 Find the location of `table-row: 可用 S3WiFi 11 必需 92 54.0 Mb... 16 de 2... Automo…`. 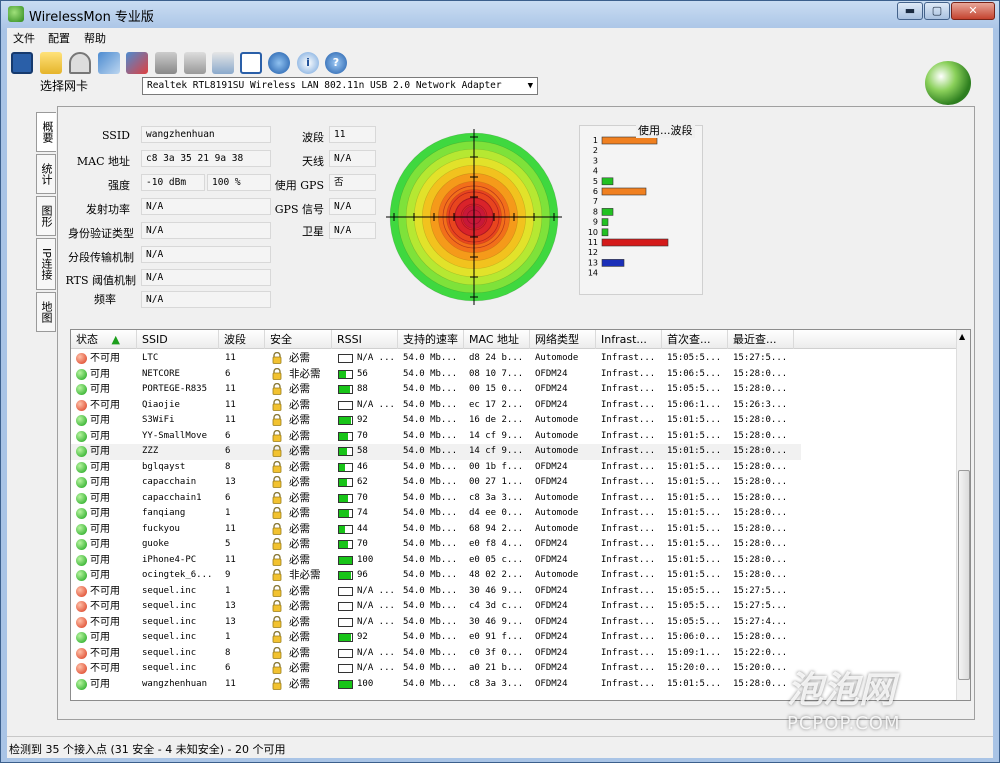

table-row: 可用 S3WiFi 11 必需 92 54.0 Mb... 16 de 2... Automo… is located at coordinates (436, 421).